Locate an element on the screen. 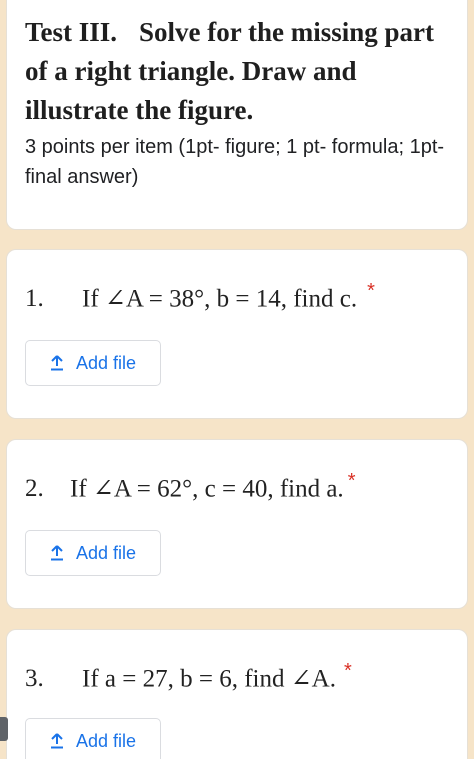 The image size is (474, 759). question-2-text: 2. If ∠A = 62°, c = 40, find a. * is located at coordinates (240, 486).